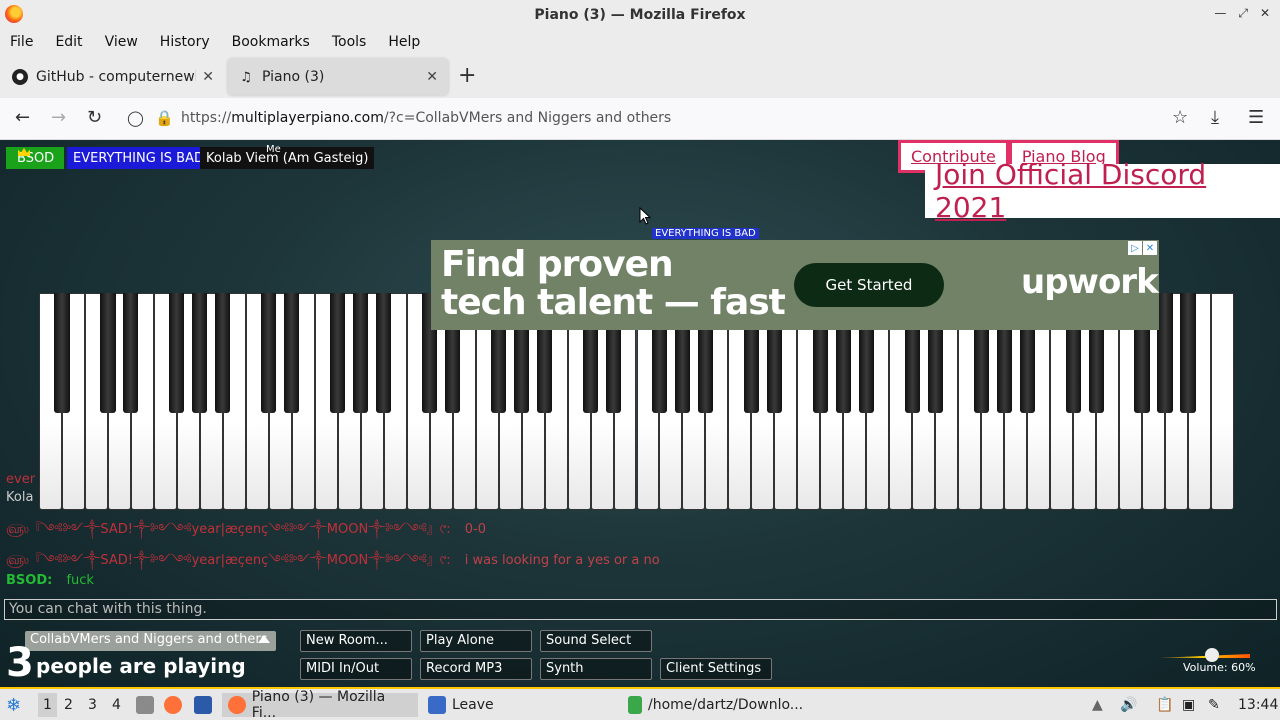 The height and width of the screenshot is (720, 1280). Describe the element at coordinates (1219, 667) in the screenshot. I see `volume-label: Volume: 60%` at that location.